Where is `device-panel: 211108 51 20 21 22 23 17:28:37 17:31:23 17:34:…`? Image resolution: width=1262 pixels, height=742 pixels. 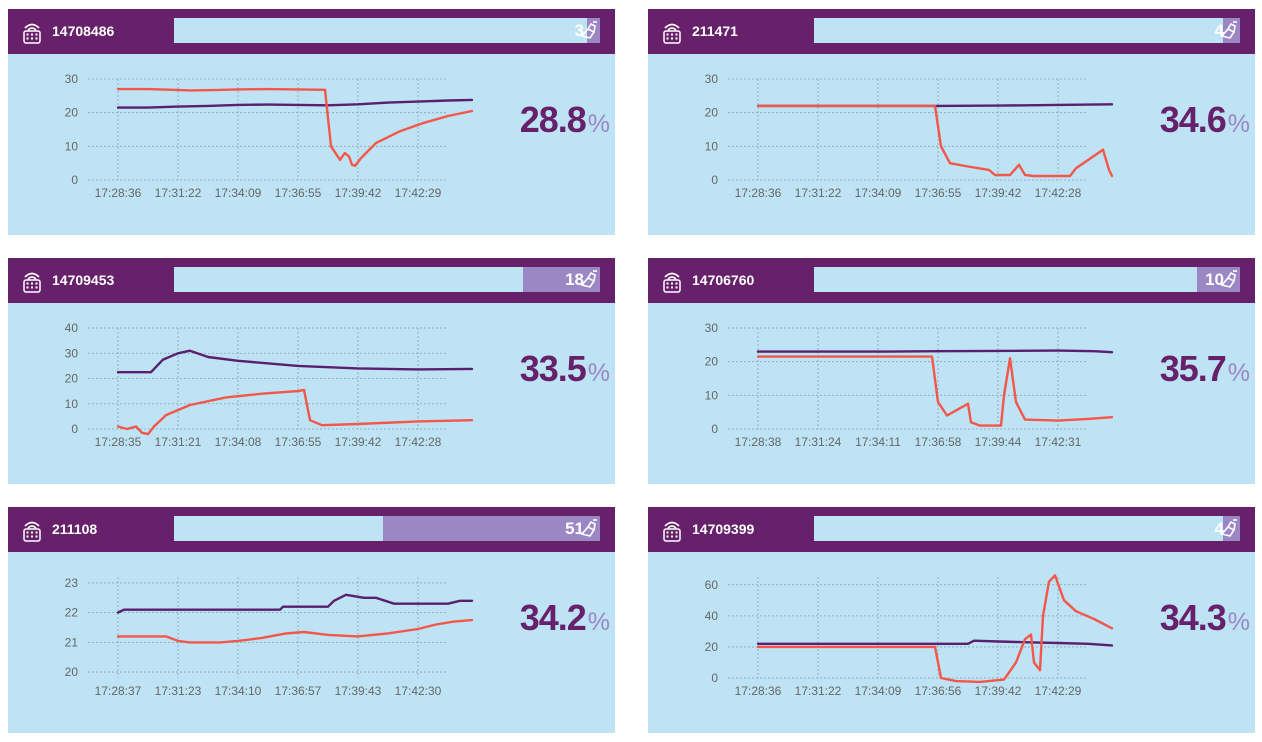
device-panel: 211108 51 20 21 22 23 17:28:37 17:31:23 17:34:… is located at coordinates (311, 620).